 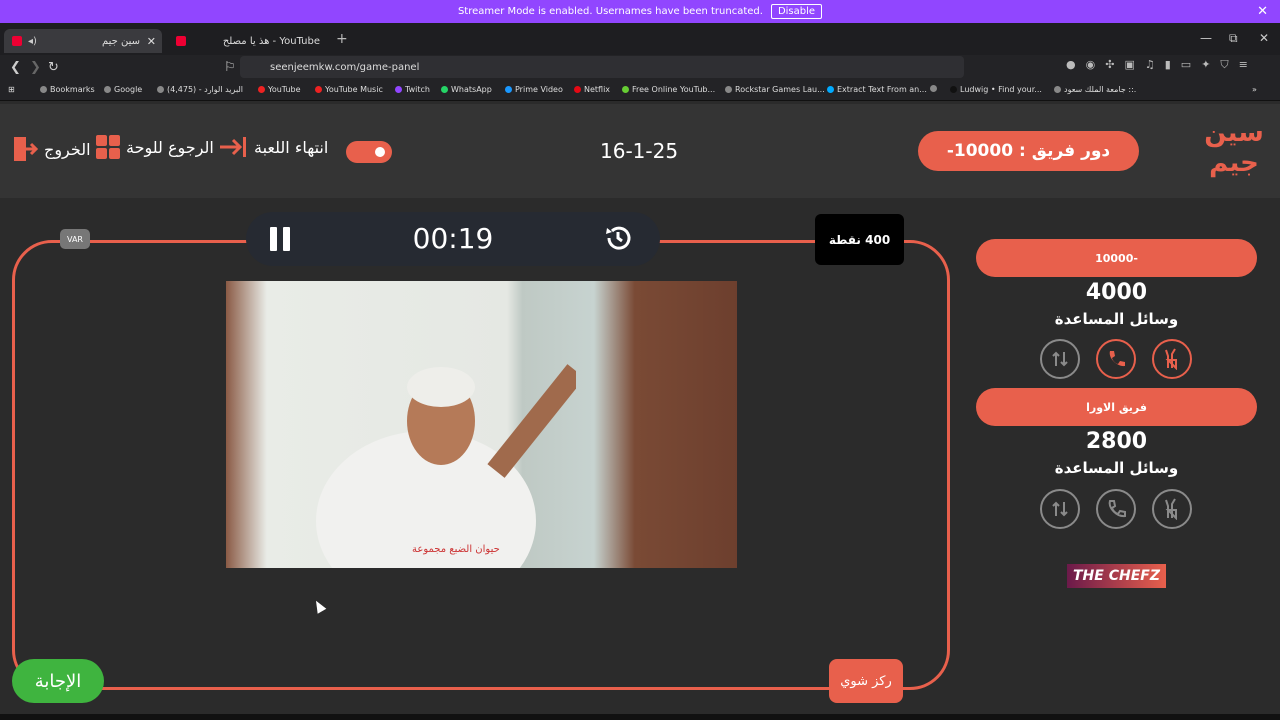 What do you see at coordinates (446, 466) in the screenshot?
I see `video-person-image` at bounding box center [446, 466].